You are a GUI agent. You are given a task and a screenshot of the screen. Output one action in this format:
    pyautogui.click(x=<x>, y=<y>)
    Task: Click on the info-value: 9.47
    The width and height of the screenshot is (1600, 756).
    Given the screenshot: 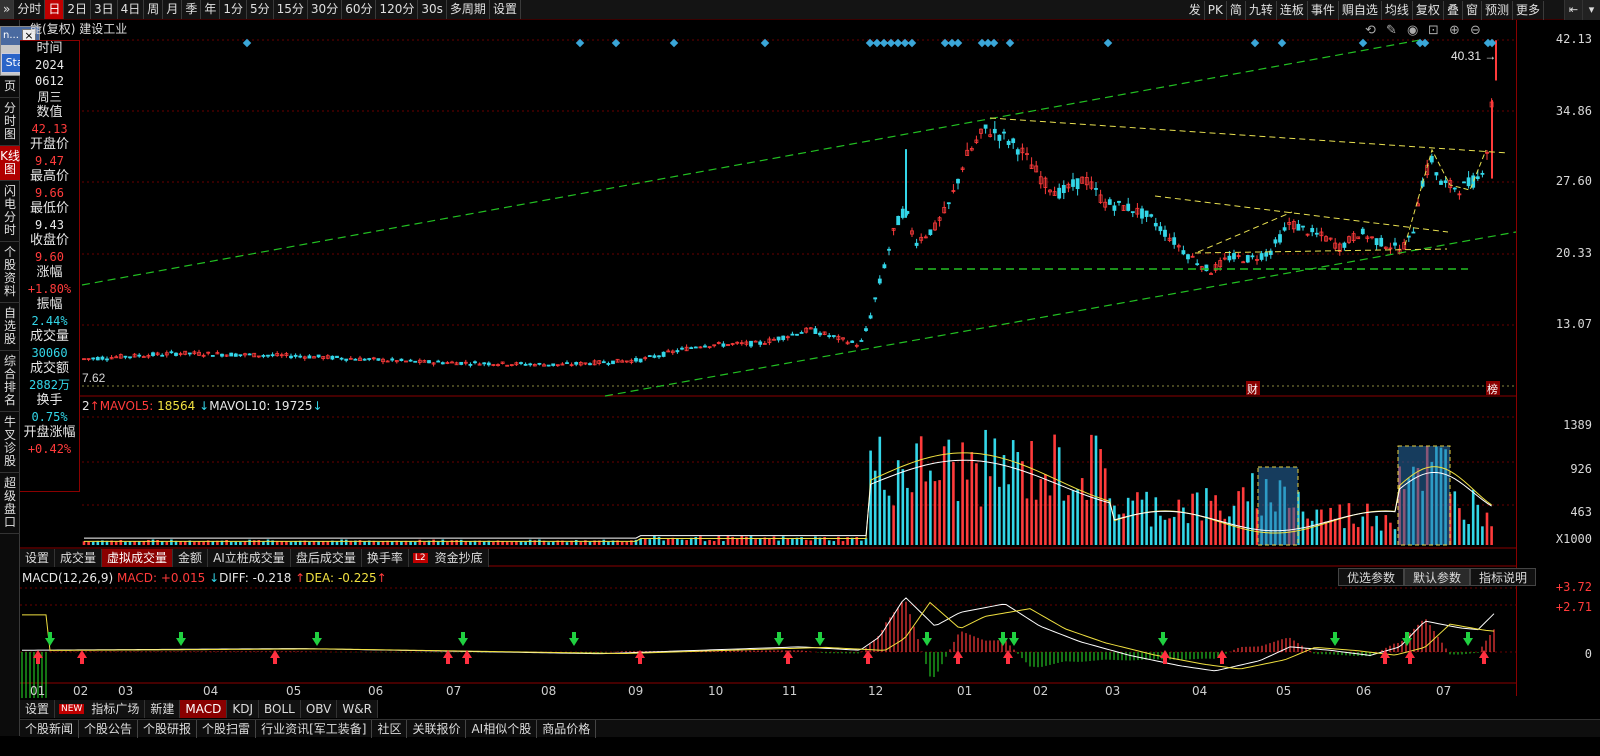 What is the action you would take?
    pyautogui.click(x=49, y=161)
    